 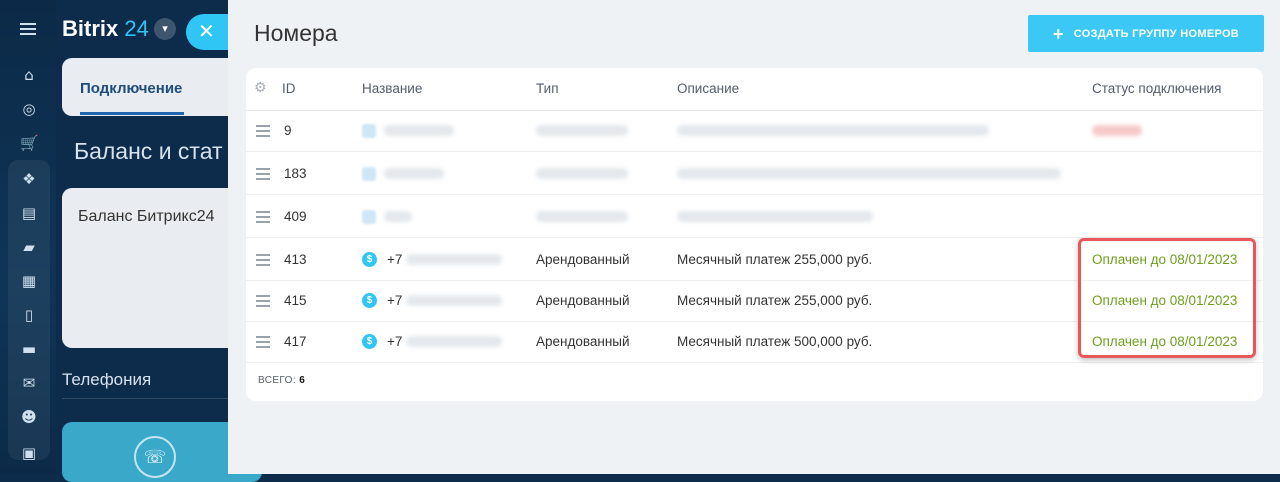 I want to click on target-icon: ◎, so click(x=29, y=109).